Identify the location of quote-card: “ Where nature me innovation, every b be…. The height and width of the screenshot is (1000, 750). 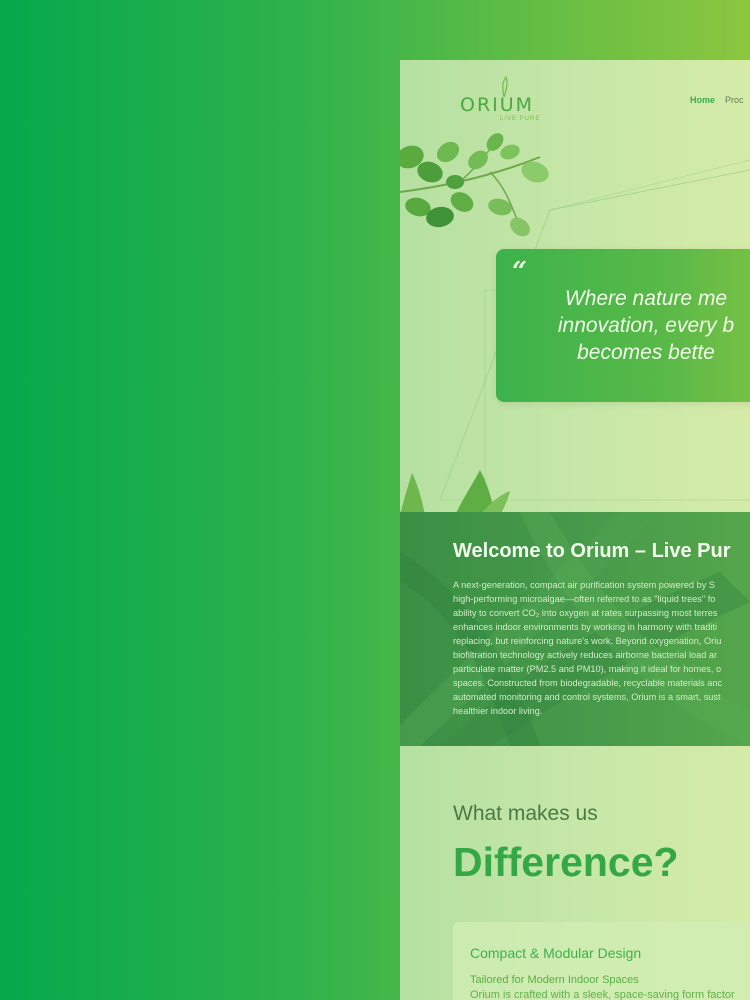
(623, 325).